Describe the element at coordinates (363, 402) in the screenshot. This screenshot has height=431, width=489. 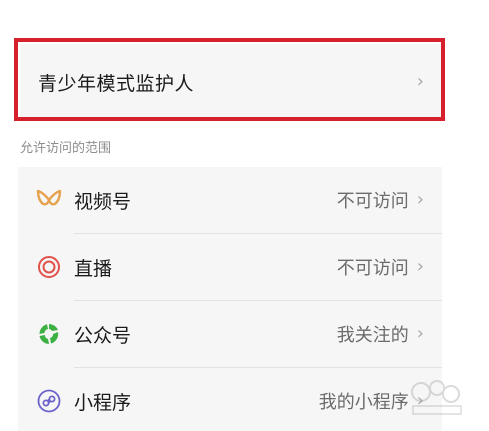
I see `list-item-value: 我的小程序` at that location.